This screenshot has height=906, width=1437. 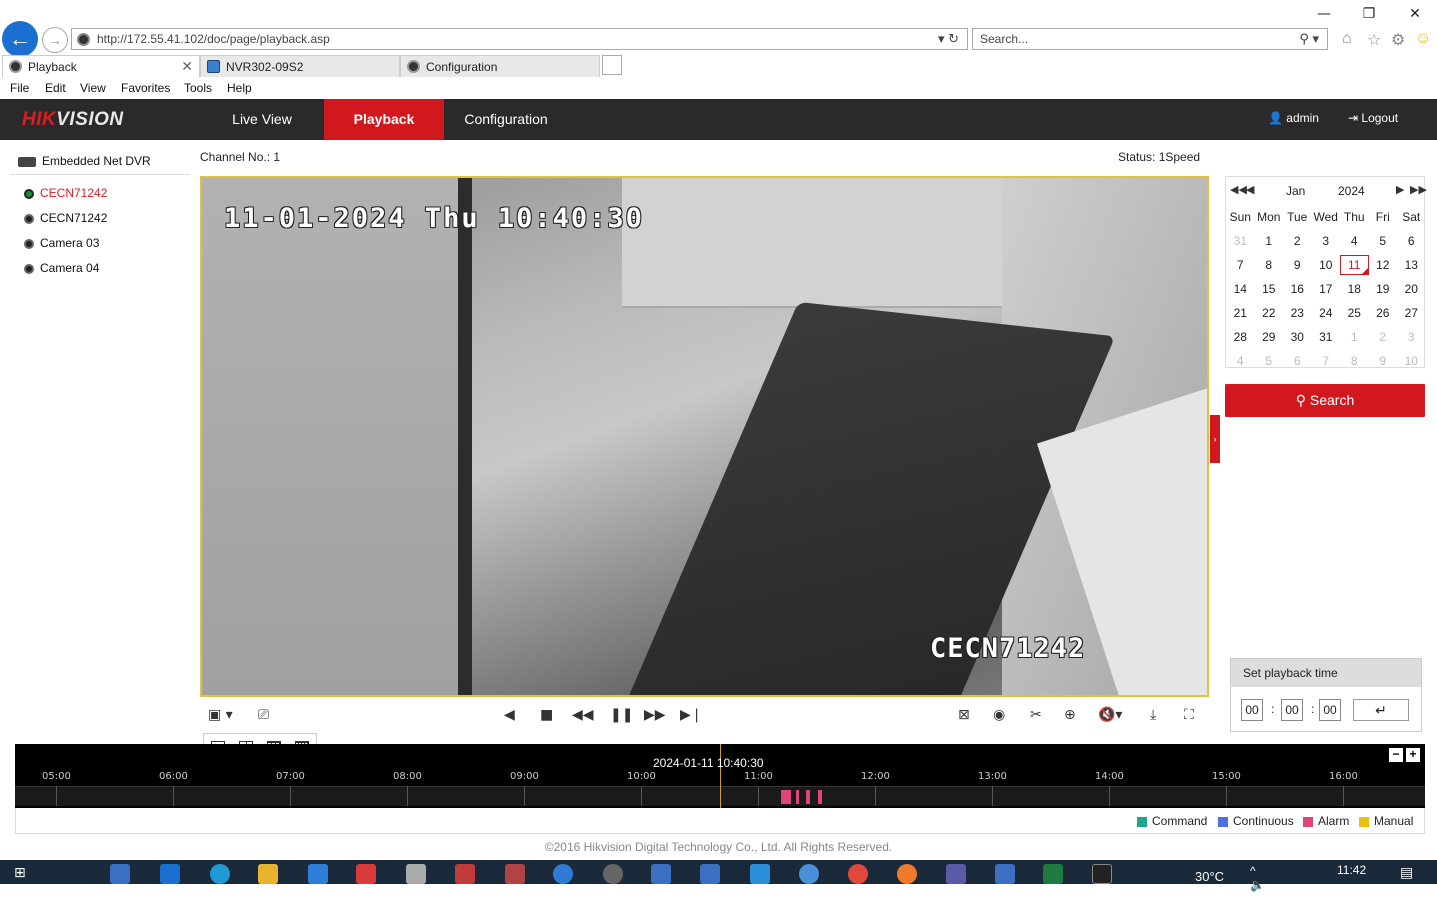 I want to click on tab-playback: Playback ✕, so click(x=101, y=66).